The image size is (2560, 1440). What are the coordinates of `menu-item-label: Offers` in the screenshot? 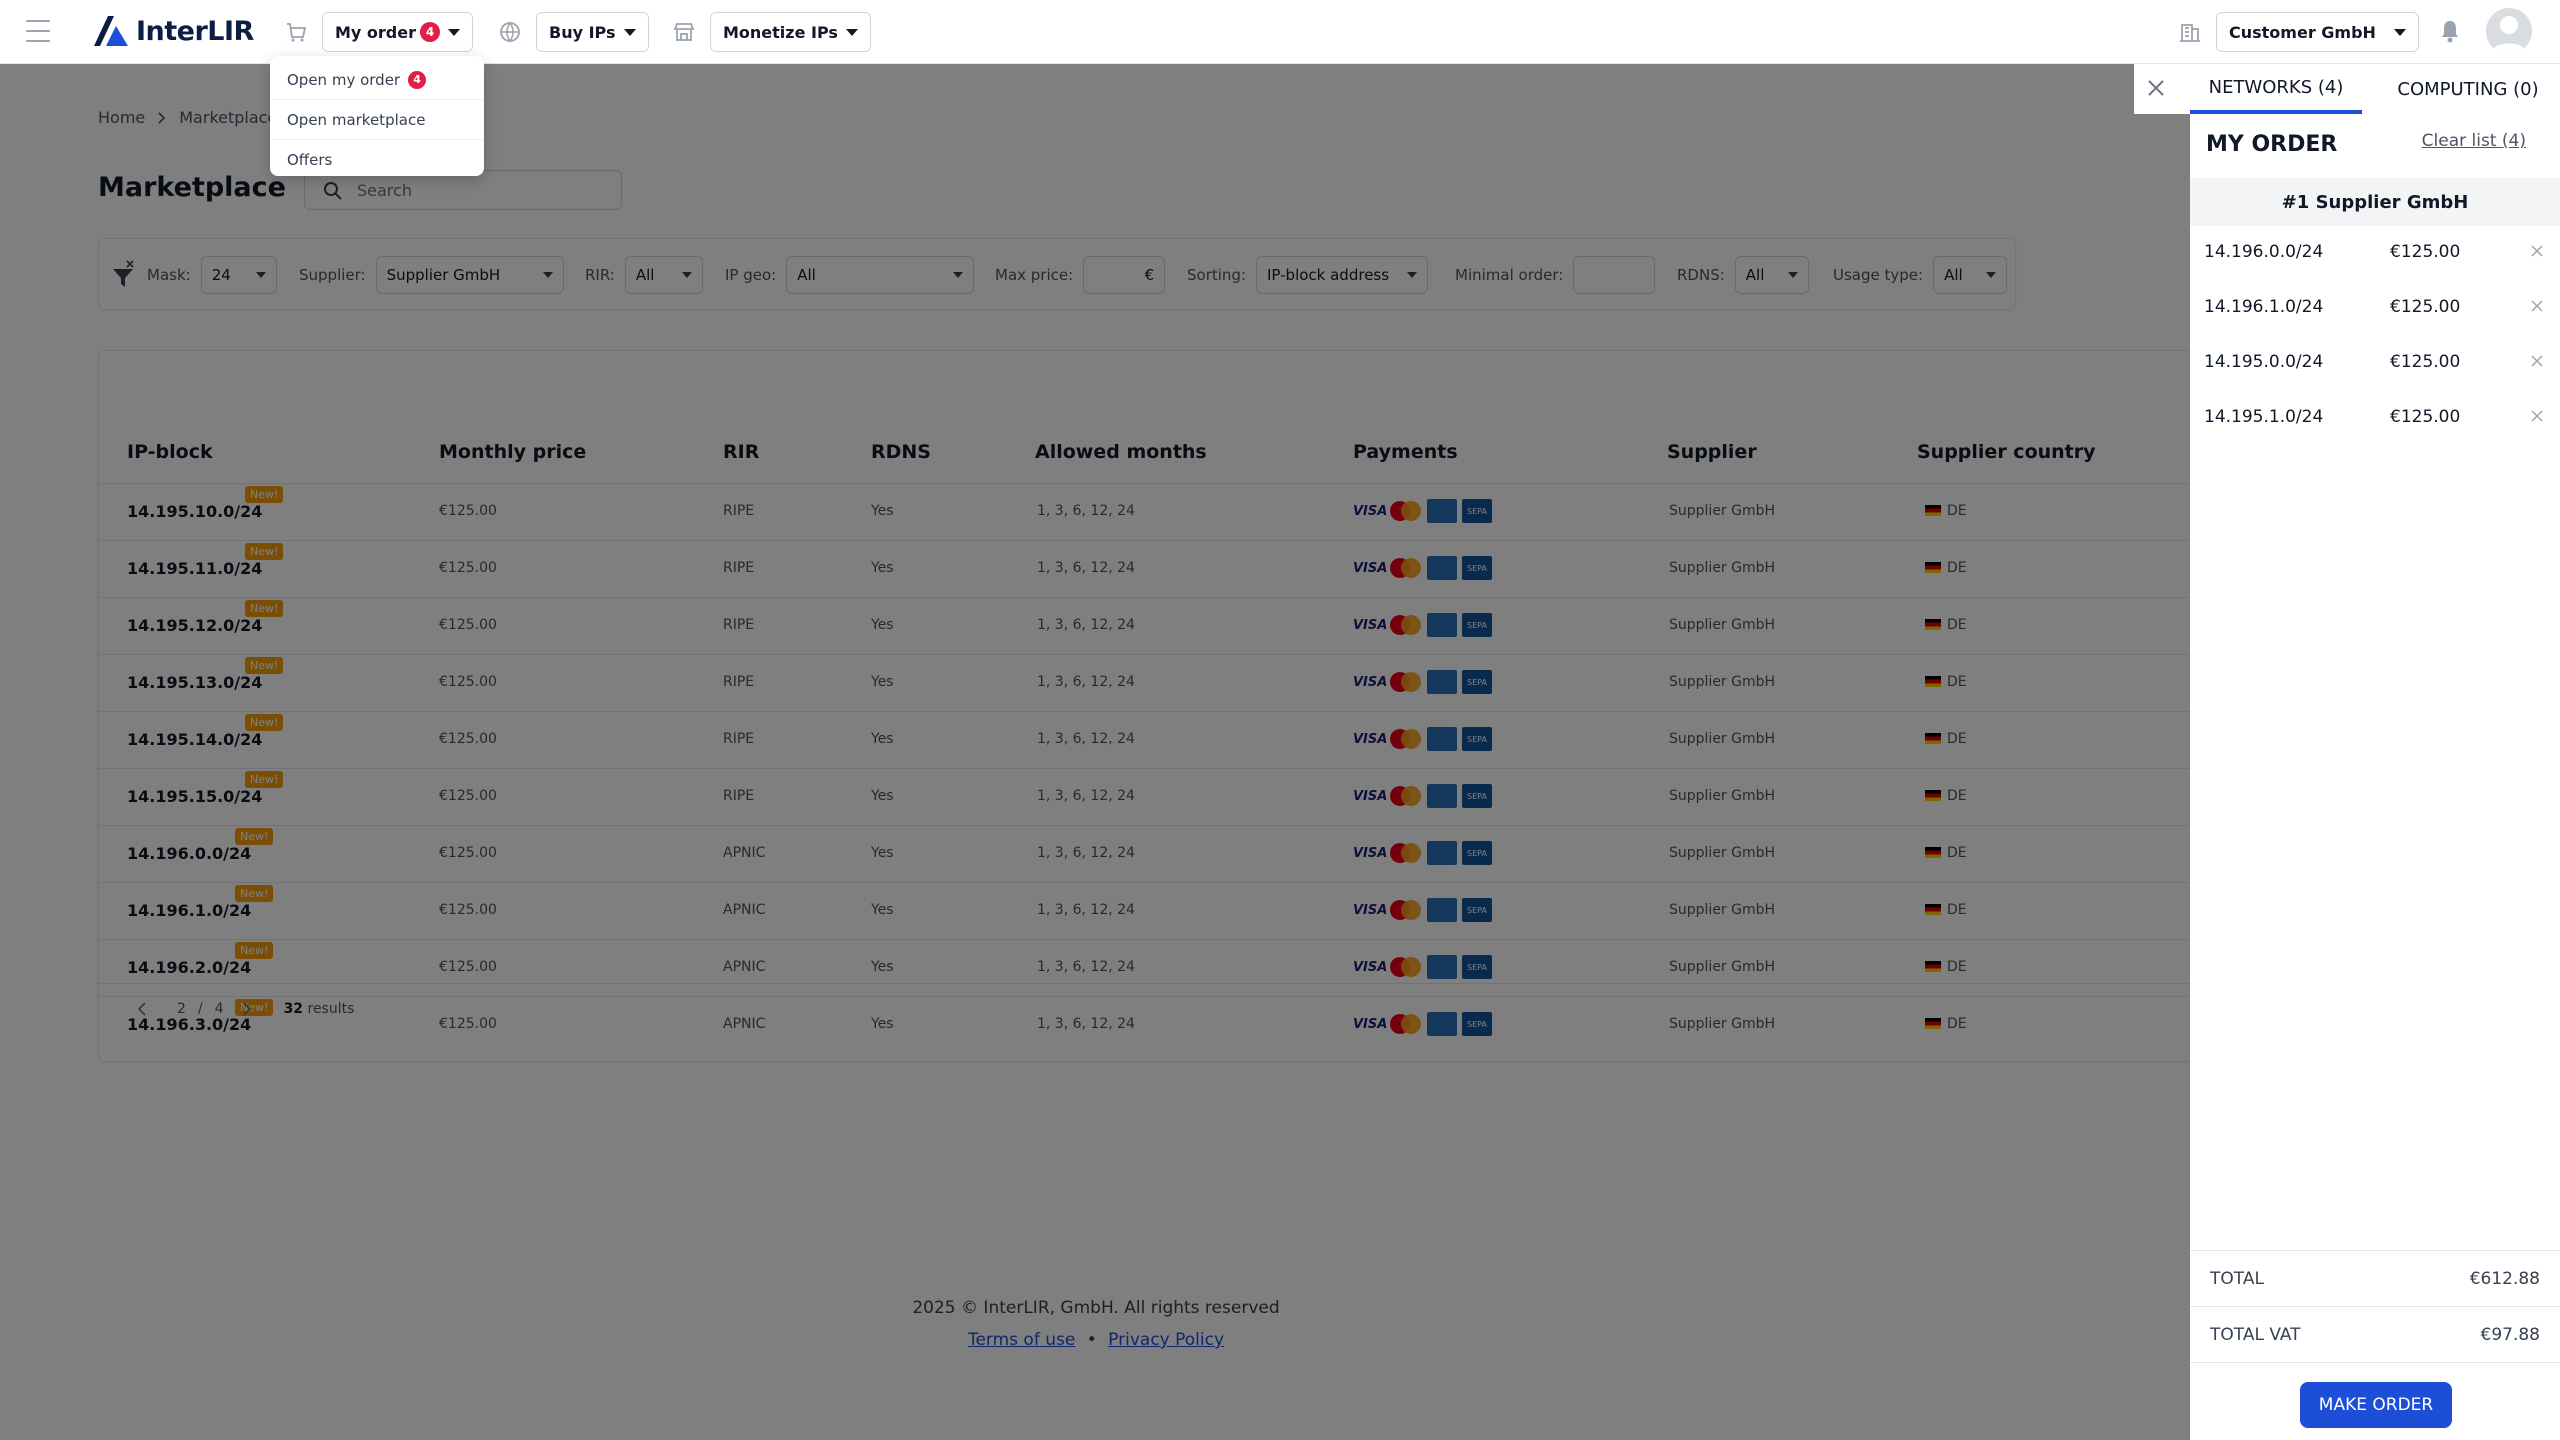 It's located at (310, 160).